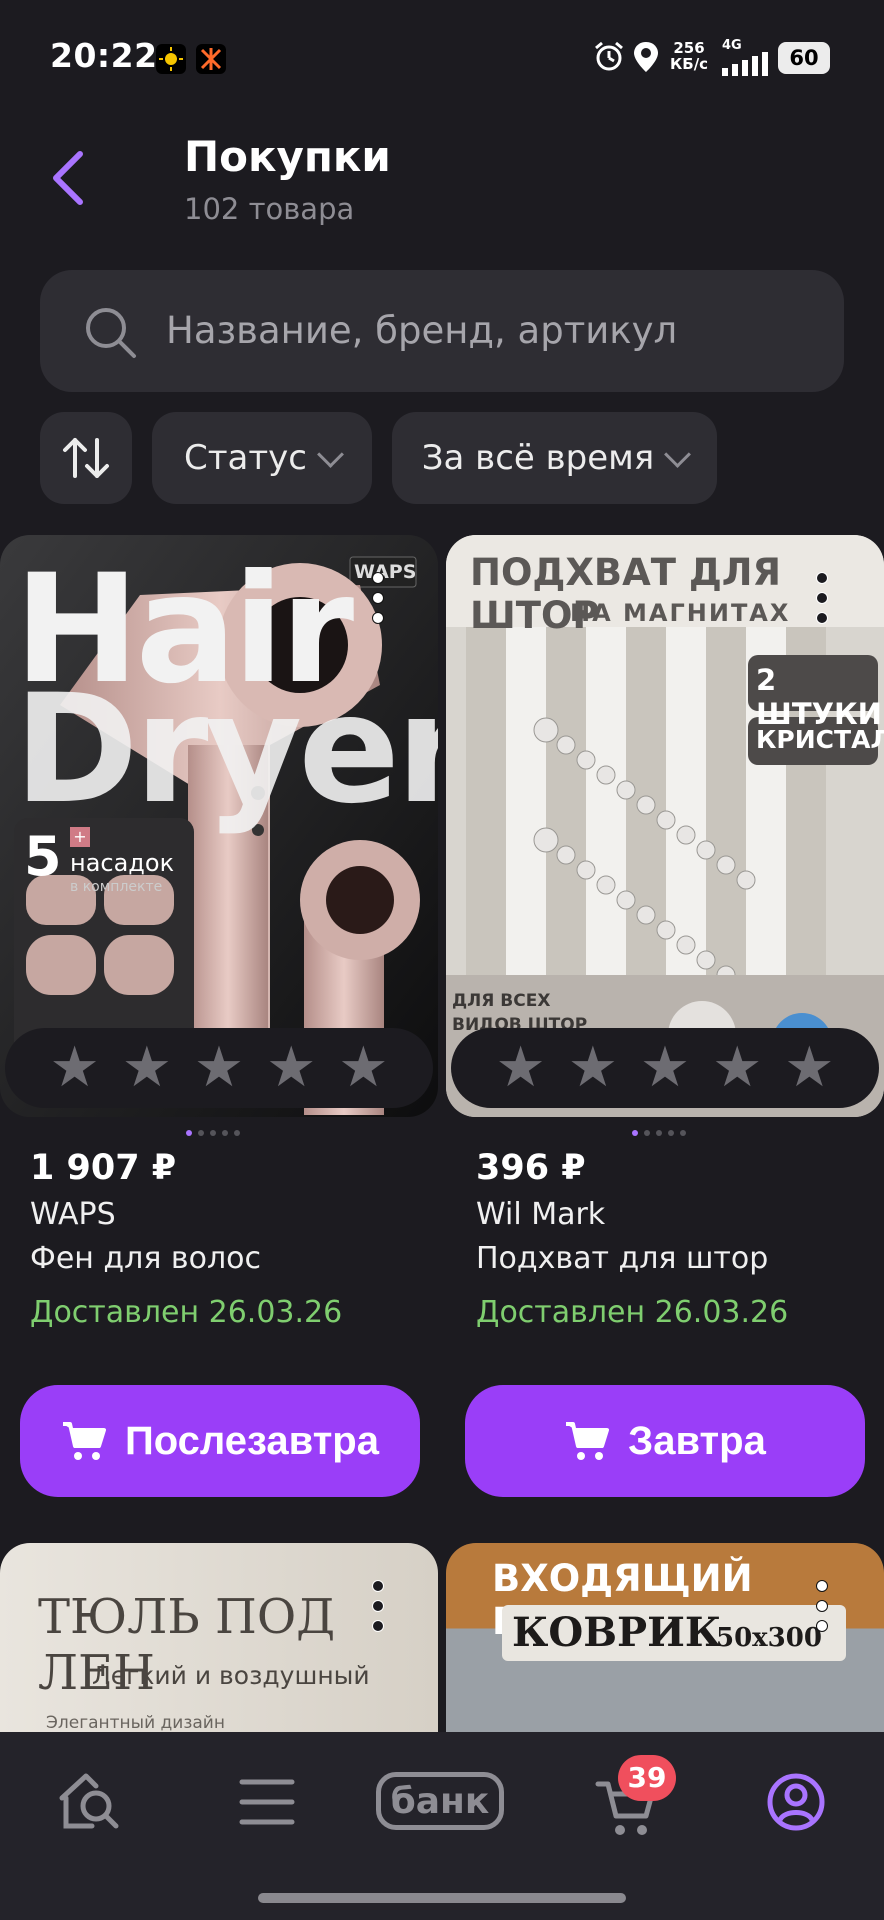  I want to click on bank-button: банк, so click(440, 1801).